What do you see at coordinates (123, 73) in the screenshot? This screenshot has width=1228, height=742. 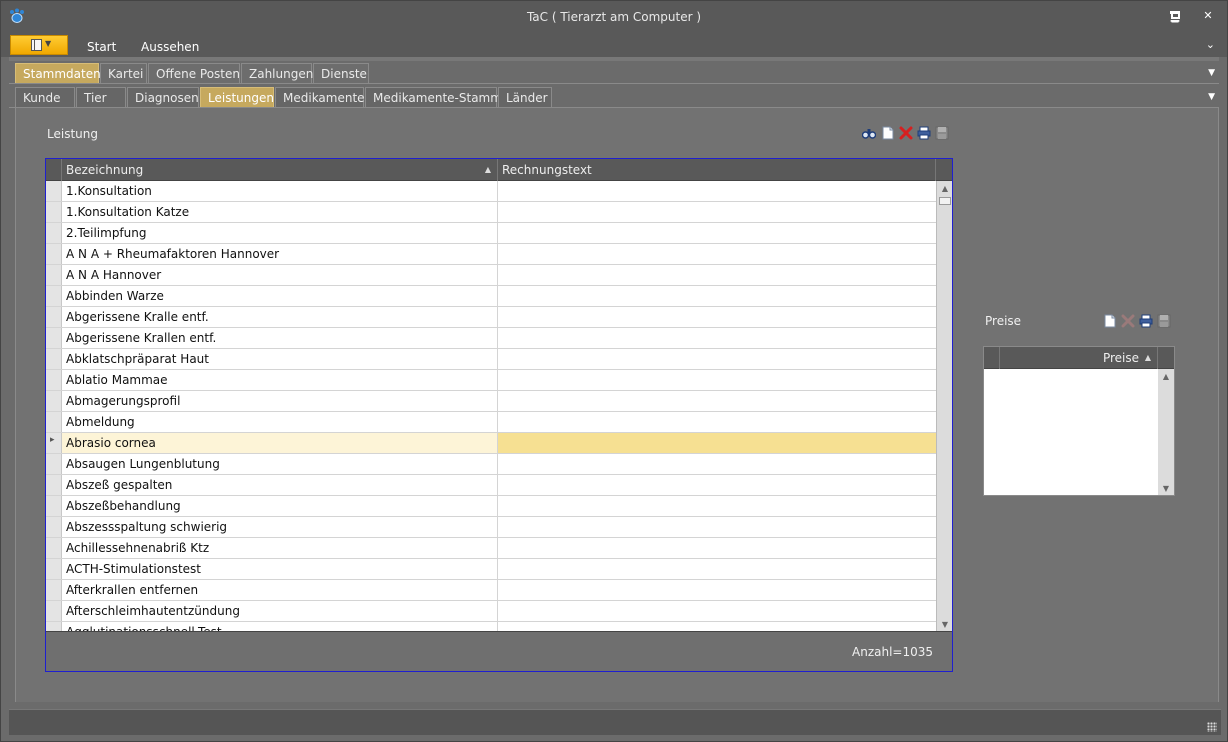 I see `tab-kartei: Kartei` at bounding box center [123, 73].